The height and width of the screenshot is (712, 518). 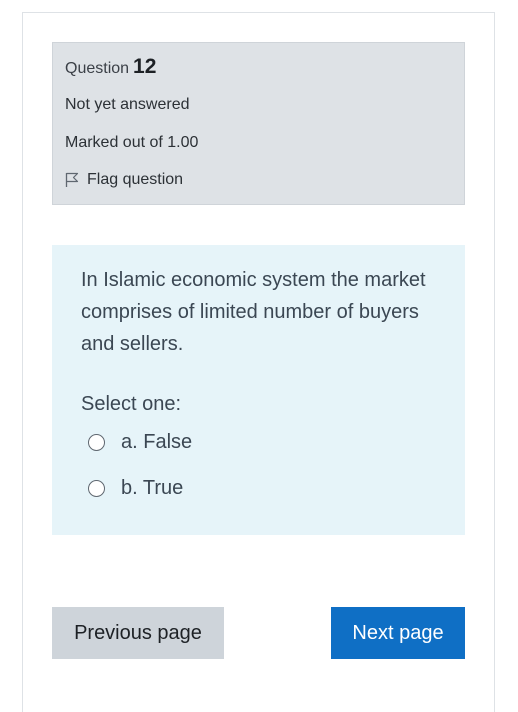 I want to click on answer-option-false: a. False, so click(x=140, y=442).